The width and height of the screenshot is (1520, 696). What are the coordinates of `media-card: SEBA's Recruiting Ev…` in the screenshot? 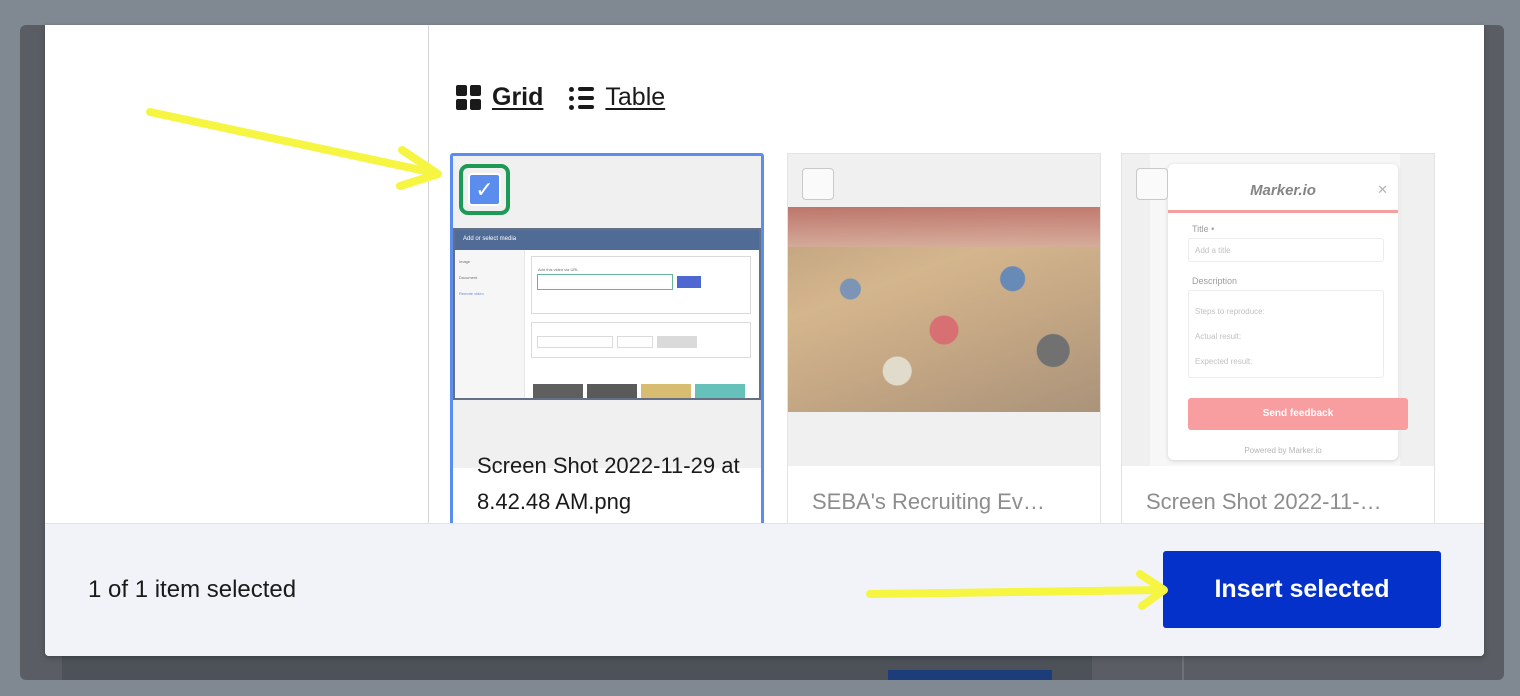 It's located at (944, 343).